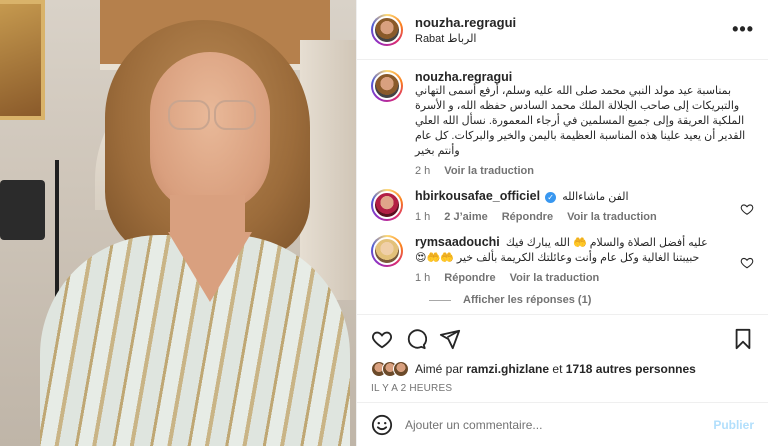 This screenshot has height=446, width=768. Describe the element at coordinates (743, 339) in the screenshot. I see `bookmark-icon` at that location.